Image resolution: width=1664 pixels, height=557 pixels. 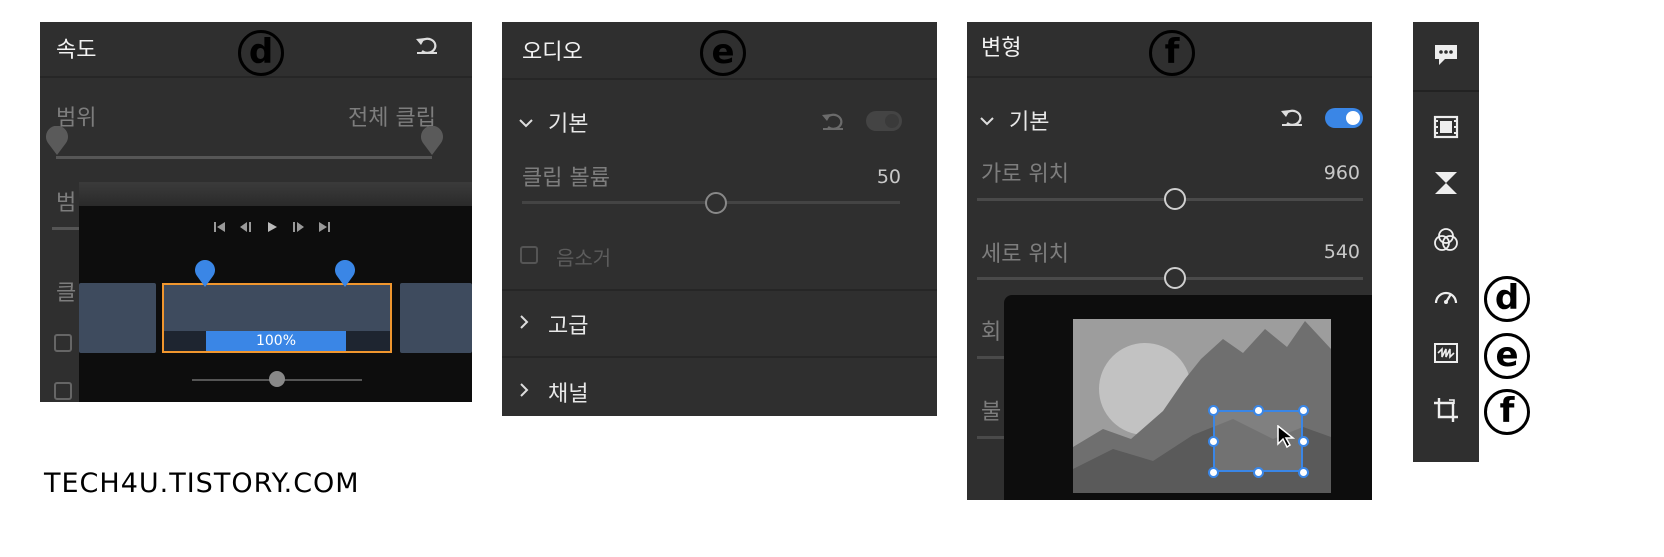 I want to click on range-start-pin-icon, so click(x=57, y=142).